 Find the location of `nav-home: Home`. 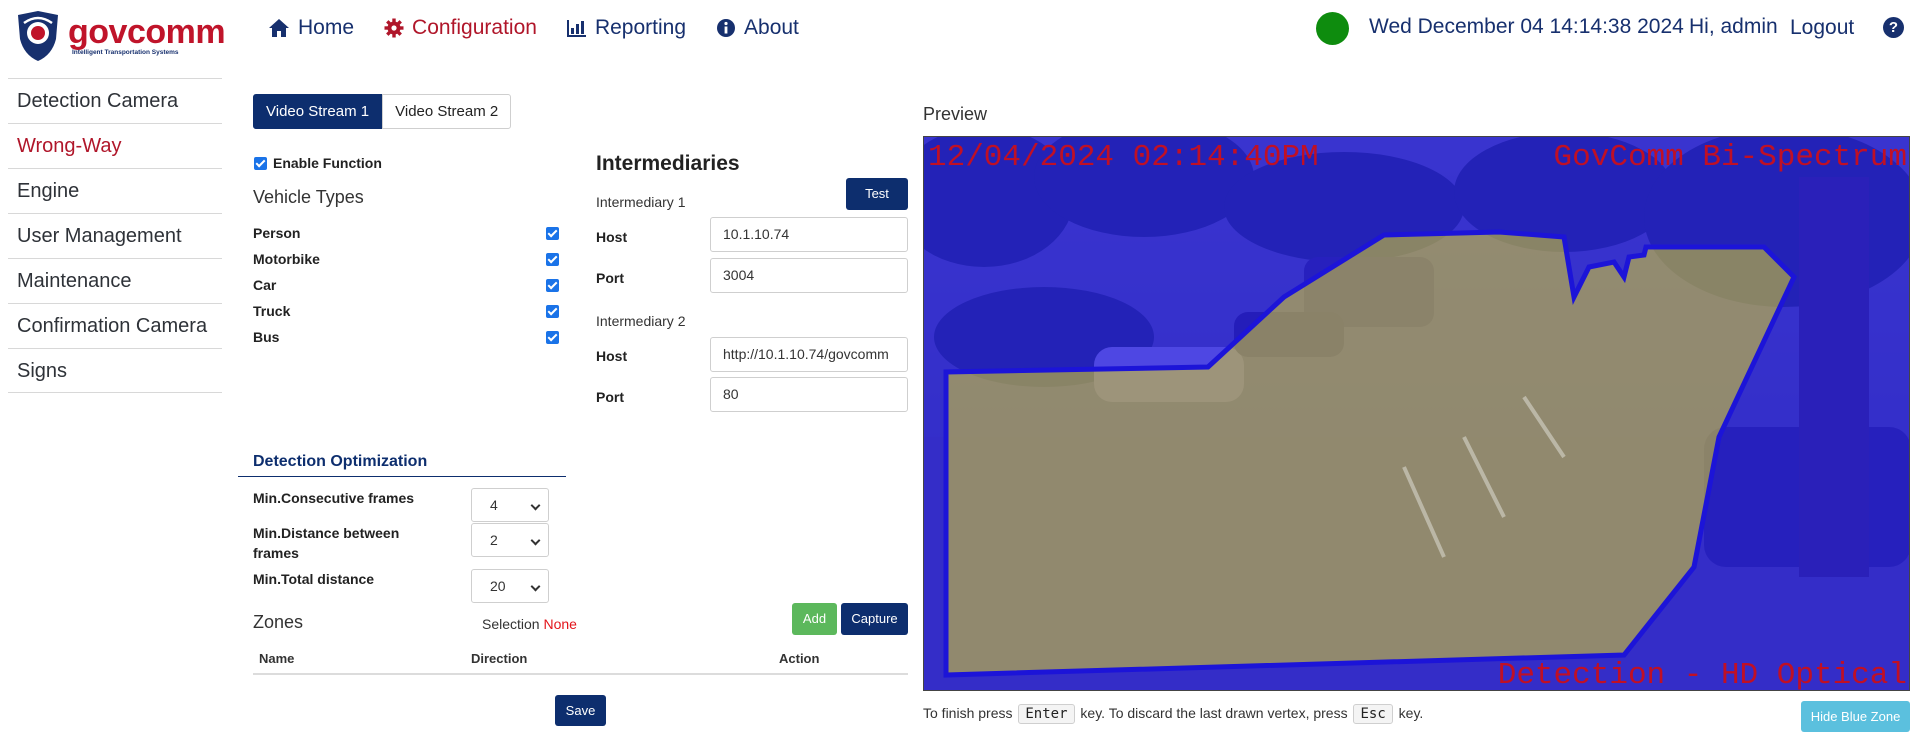

nav-home: Home is located at coordinates (311, 28).